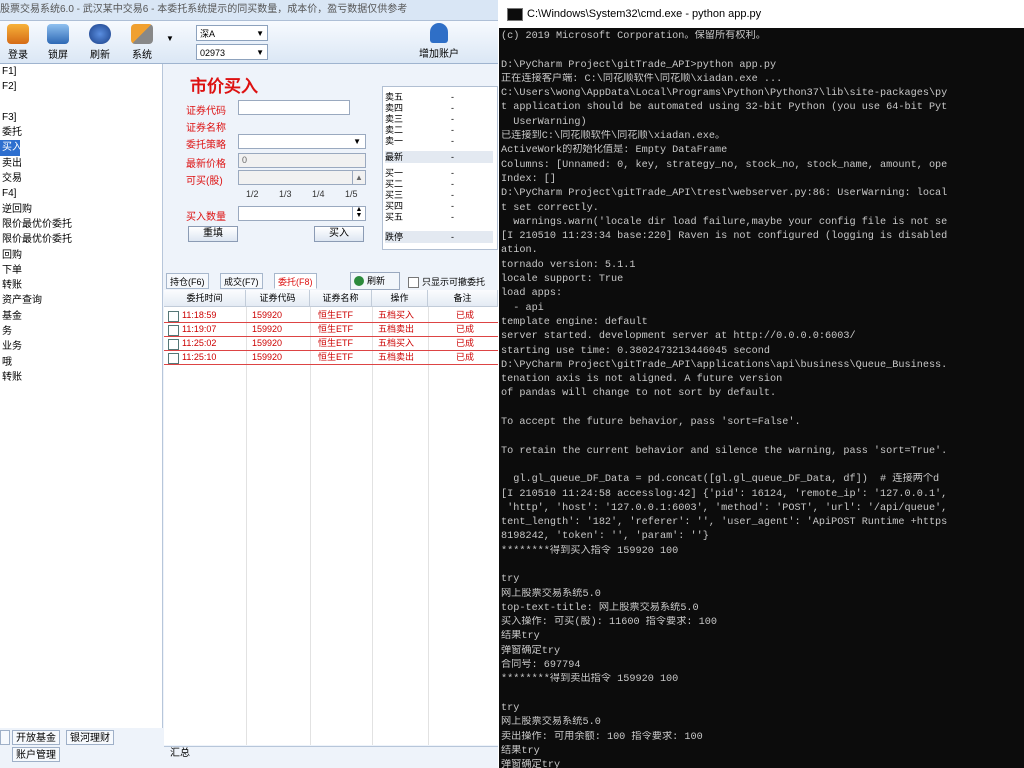 This screenshot has height=768, width=1024. What do you see at coordinates (81, 346) in the screenshot?
I see `nav-item: 业务` at bounding box center [81, 346].